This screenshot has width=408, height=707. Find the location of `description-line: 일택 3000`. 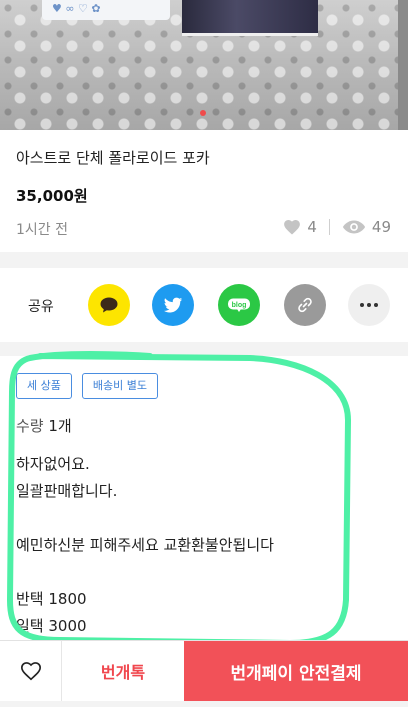

description-line: 일택 3000 is located at coordinates (51, 626).